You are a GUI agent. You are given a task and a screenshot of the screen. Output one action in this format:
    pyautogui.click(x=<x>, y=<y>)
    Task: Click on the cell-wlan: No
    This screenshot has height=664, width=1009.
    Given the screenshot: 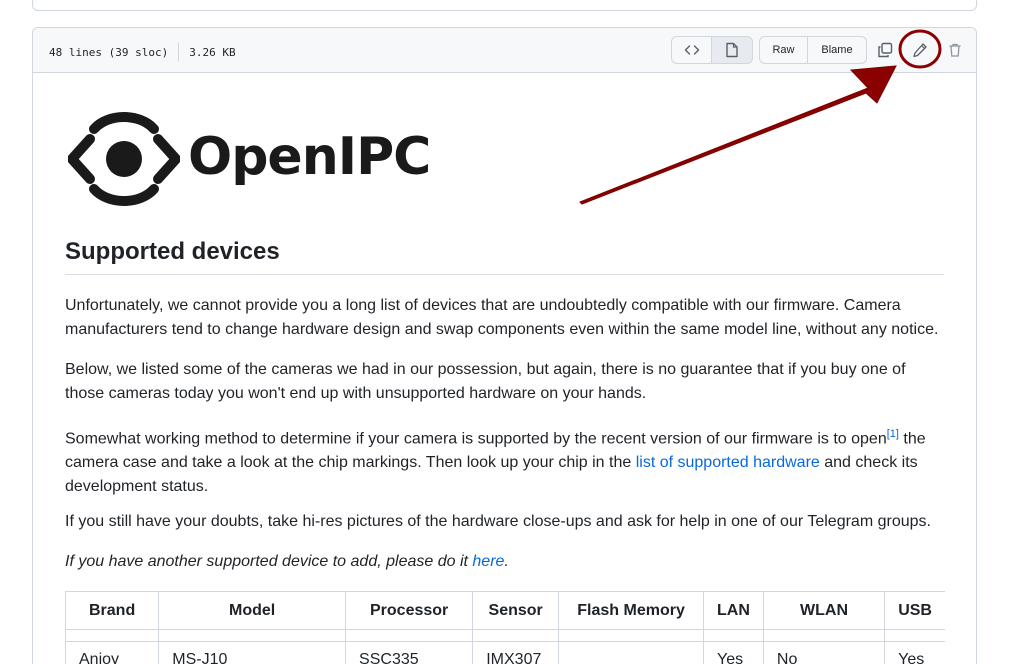 What is the action you would take?
    pyautogui.click(x=824, y=652)
    